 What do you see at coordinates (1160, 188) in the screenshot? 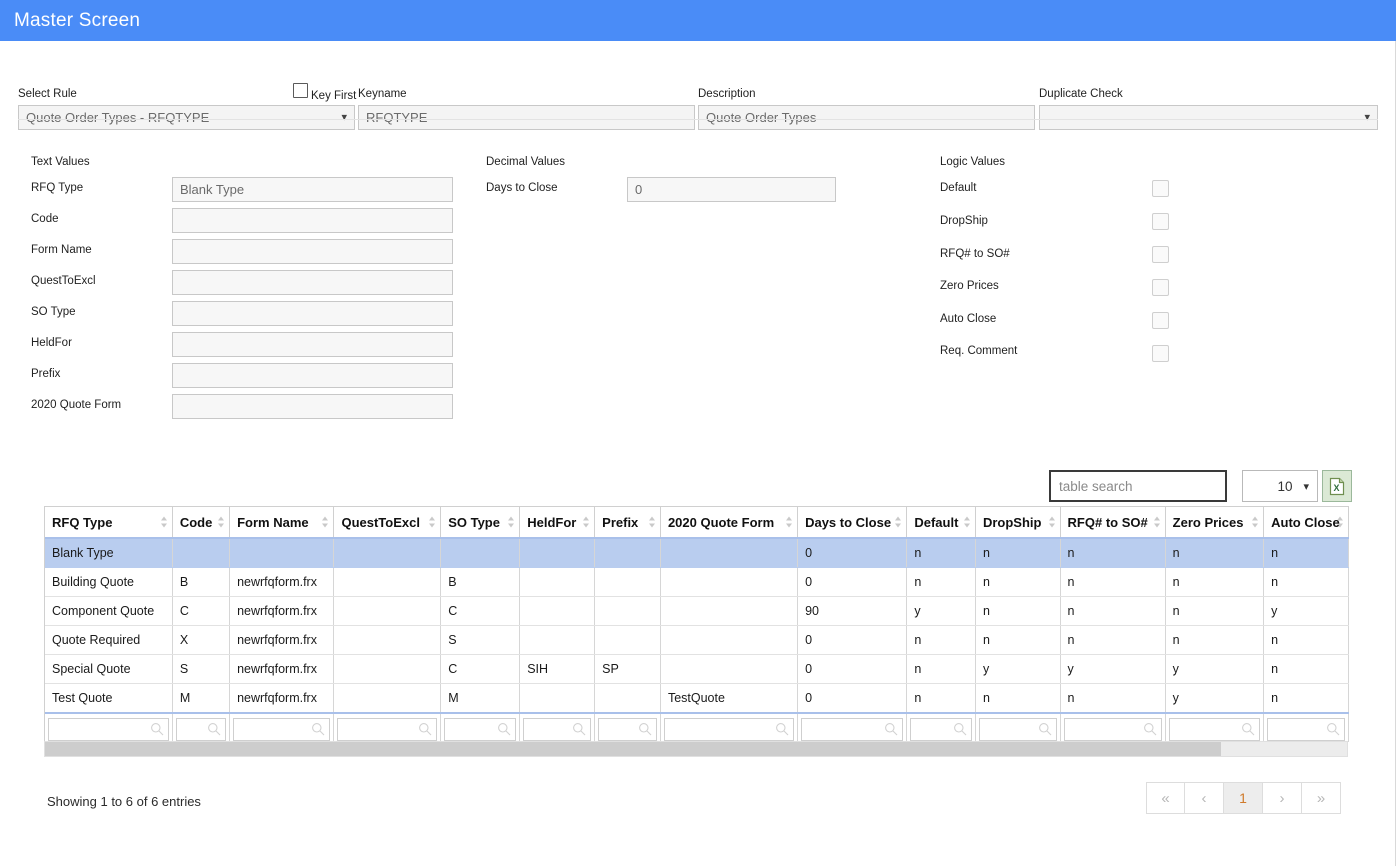
I see `default-checkbox` at bounding box center [1160, 188].